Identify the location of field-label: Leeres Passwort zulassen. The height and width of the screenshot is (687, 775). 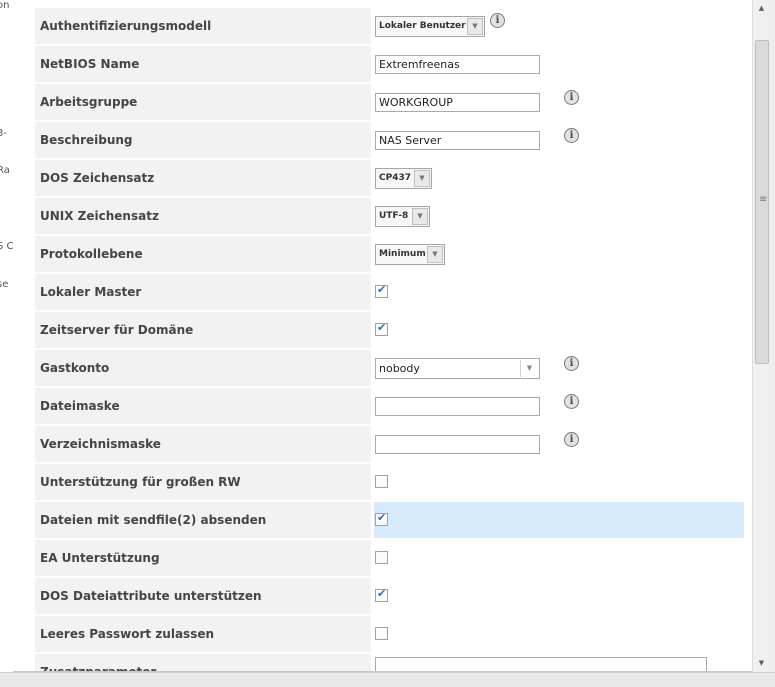
(203, 634).